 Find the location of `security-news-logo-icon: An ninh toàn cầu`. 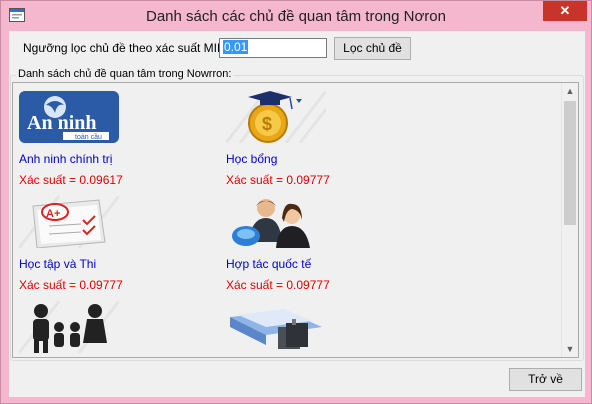

security-news-logo-icon: An ninh toàn cầu is located at coordinates (69, 117).